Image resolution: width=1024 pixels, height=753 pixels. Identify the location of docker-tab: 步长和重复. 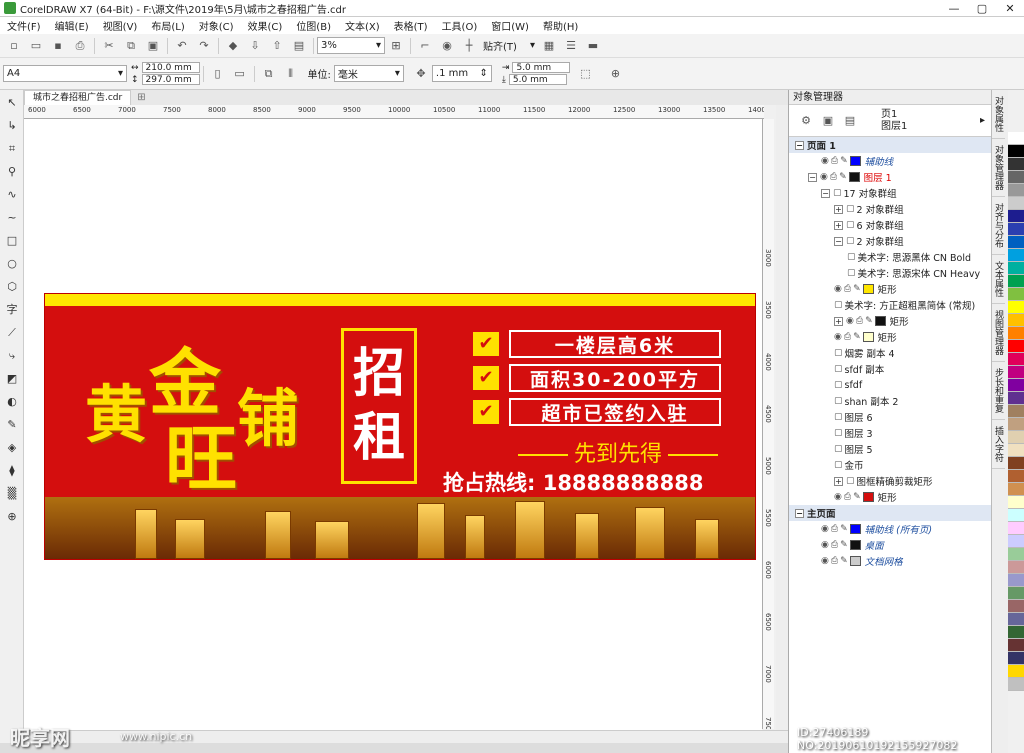
(998, 391).